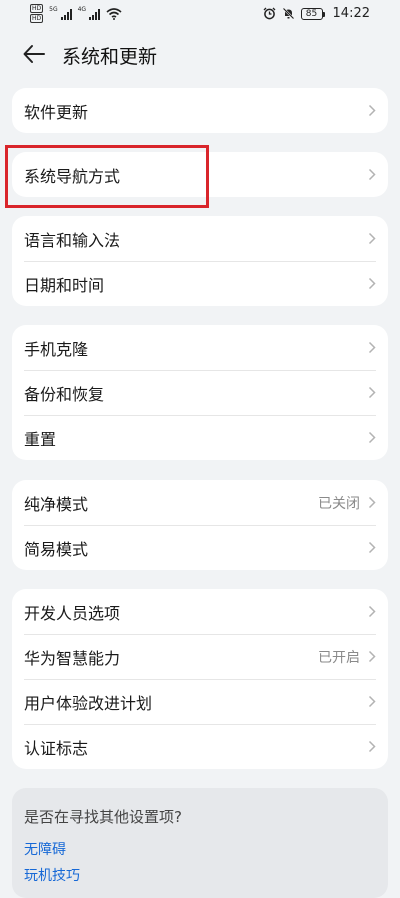 The width and height of the screenshot is (400, 898). What do you see at coordinates (82, 9) in the screenshot?
I see `network-type-2: 4G` at bounding box center [82, 9].